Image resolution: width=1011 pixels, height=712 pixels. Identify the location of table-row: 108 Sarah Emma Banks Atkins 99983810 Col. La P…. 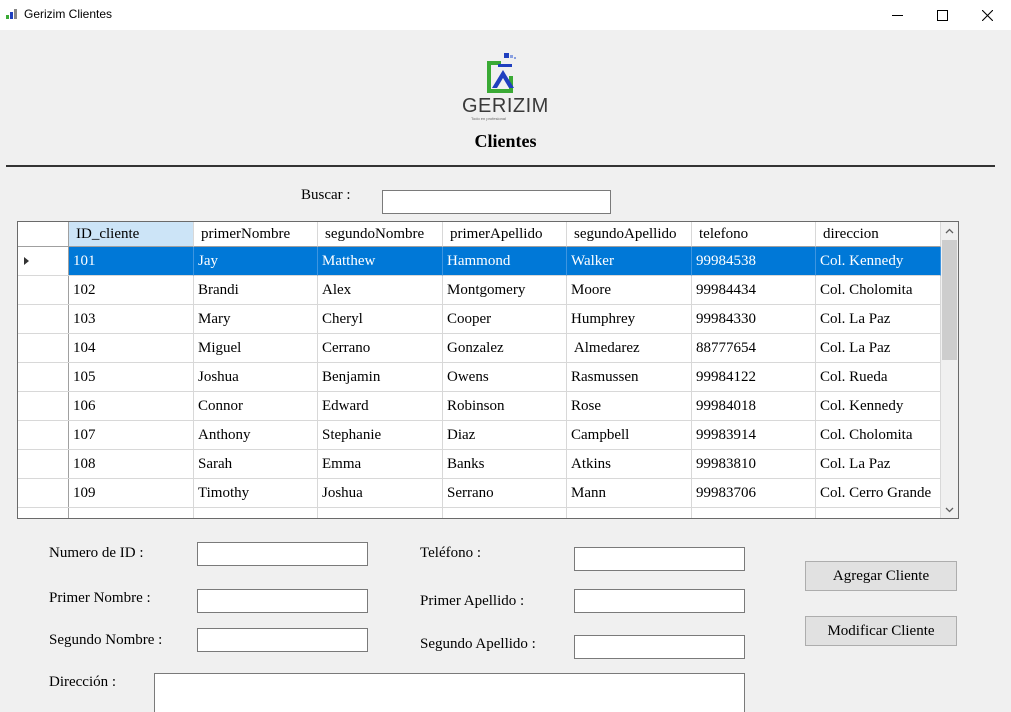
(505, 464).